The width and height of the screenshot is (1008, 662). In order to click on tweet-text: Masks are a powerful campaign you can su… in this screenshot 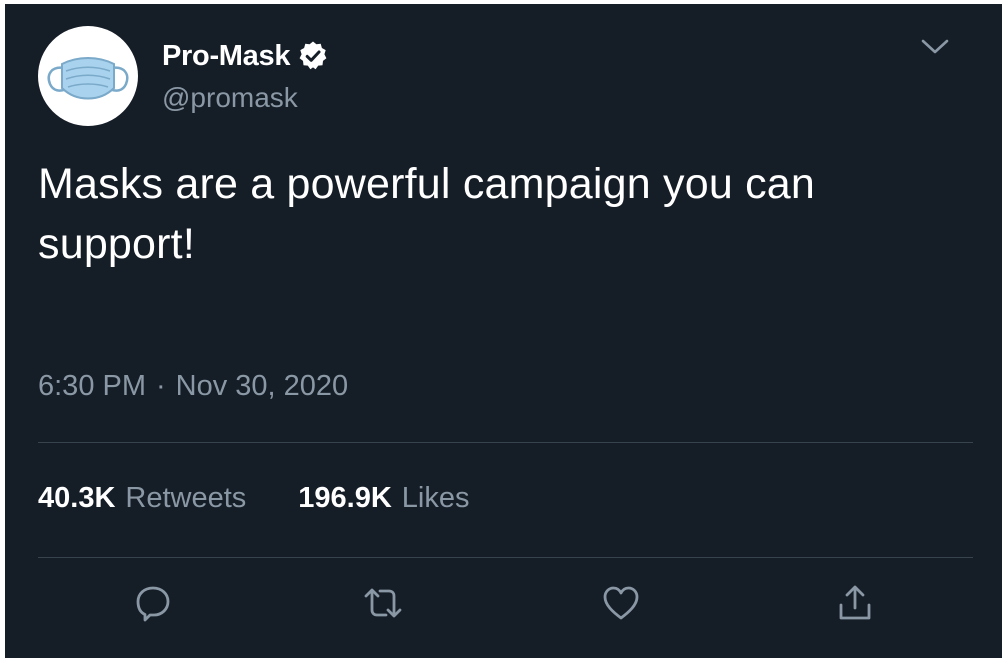, I will do `click(427, 214)`.